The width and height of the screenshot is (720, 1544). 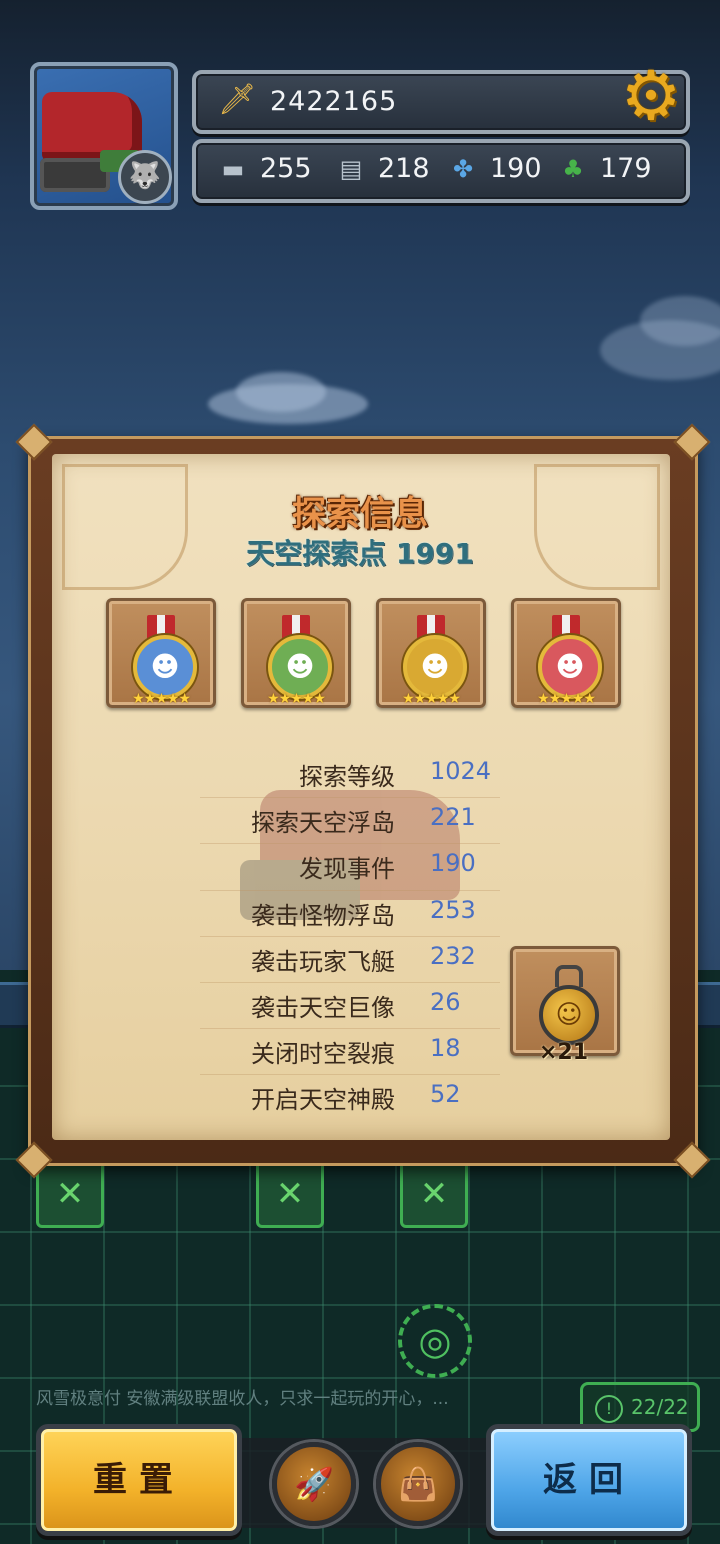 I want to click on tank-icon: ▬, so click(x=233, y=168).